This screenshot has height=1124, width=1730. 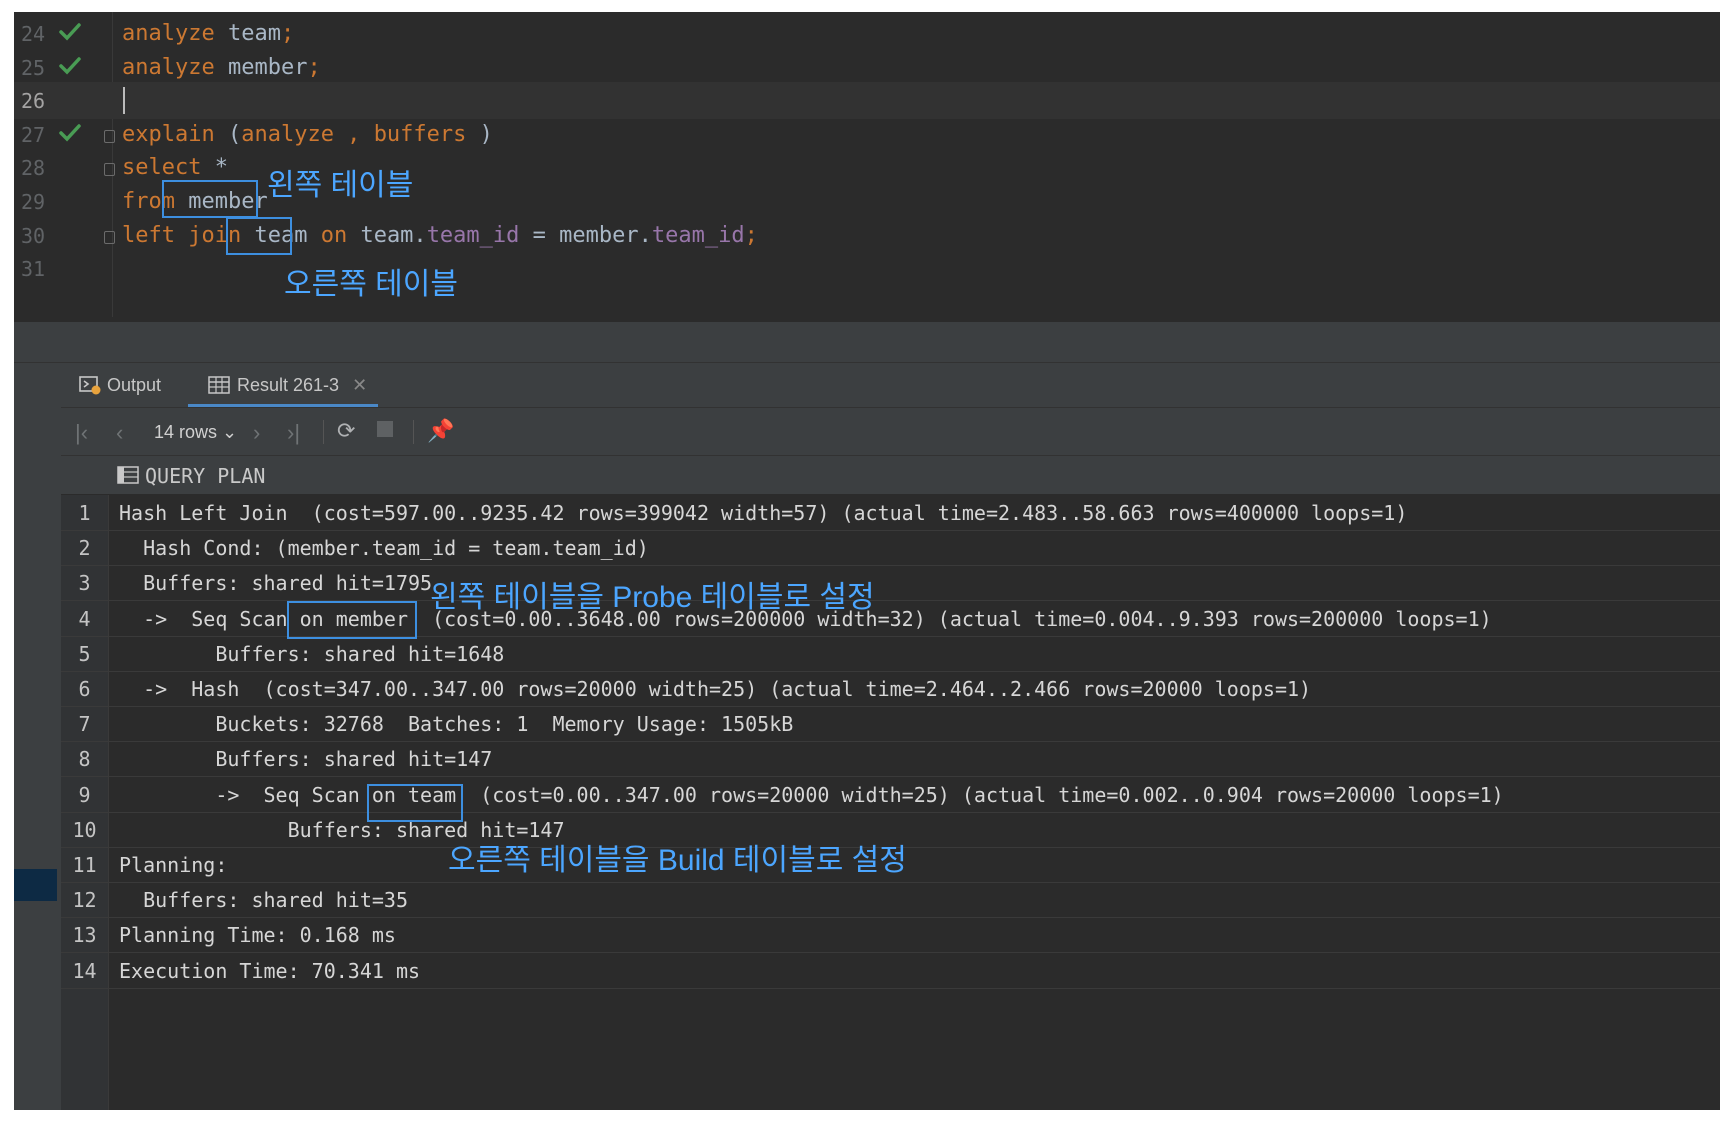 What do you see at coordinates (210, 199) in the screenshot?
I see `member-highlight-box` at bounding box center [210, 199].